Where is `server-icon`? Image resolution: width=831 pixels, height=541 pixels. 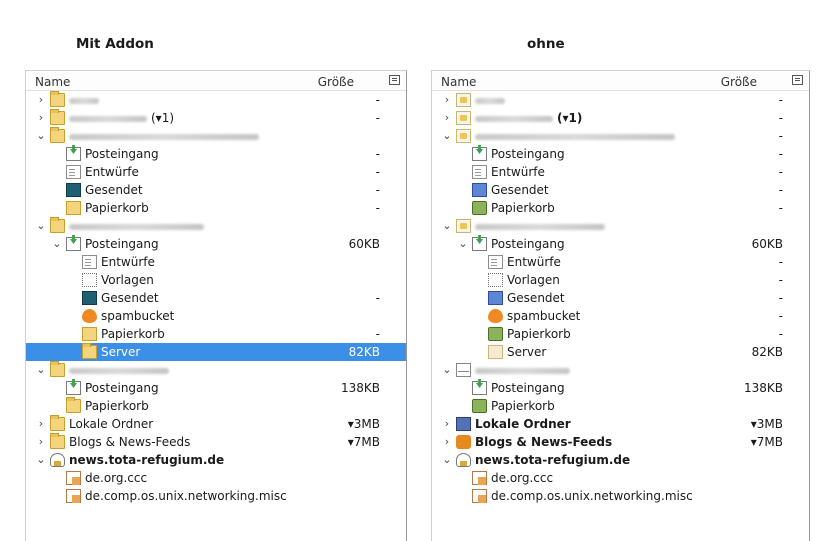 server-icon is located at coordinates (463, 100).